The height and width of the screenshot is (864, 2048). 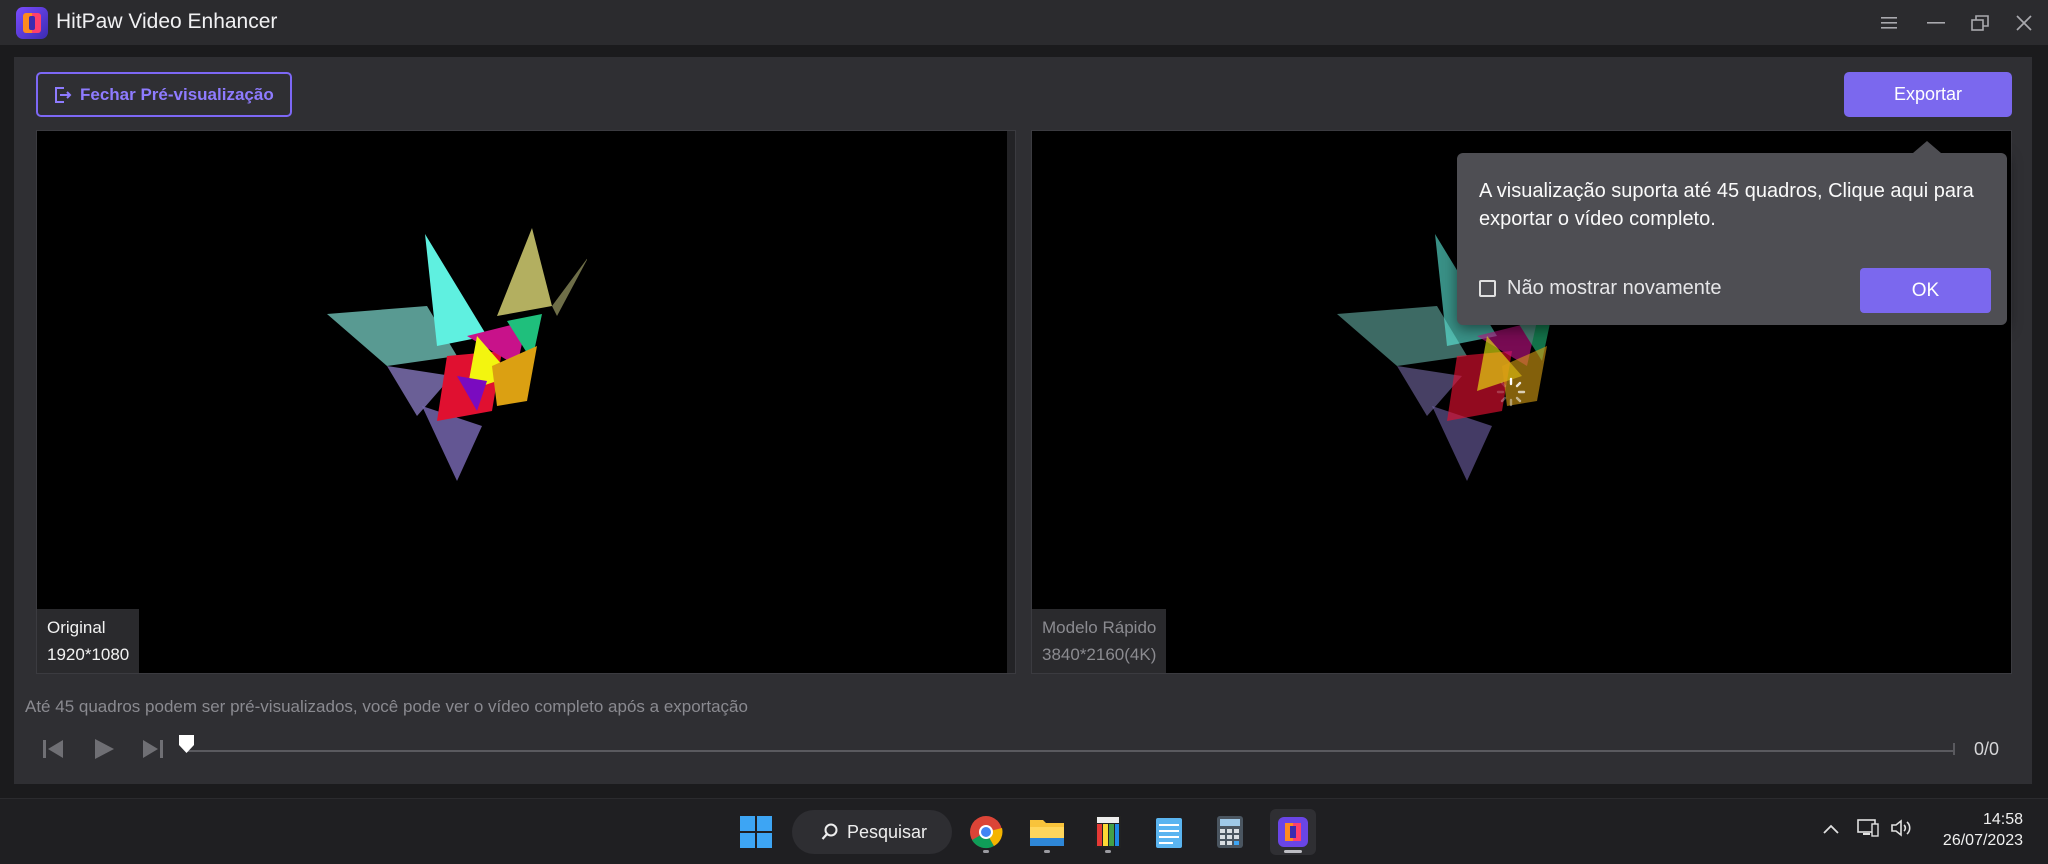 What do you see at coordinates (829, 831) in the screenshot?
I see `search-icon` at bounding box center [829, 831].